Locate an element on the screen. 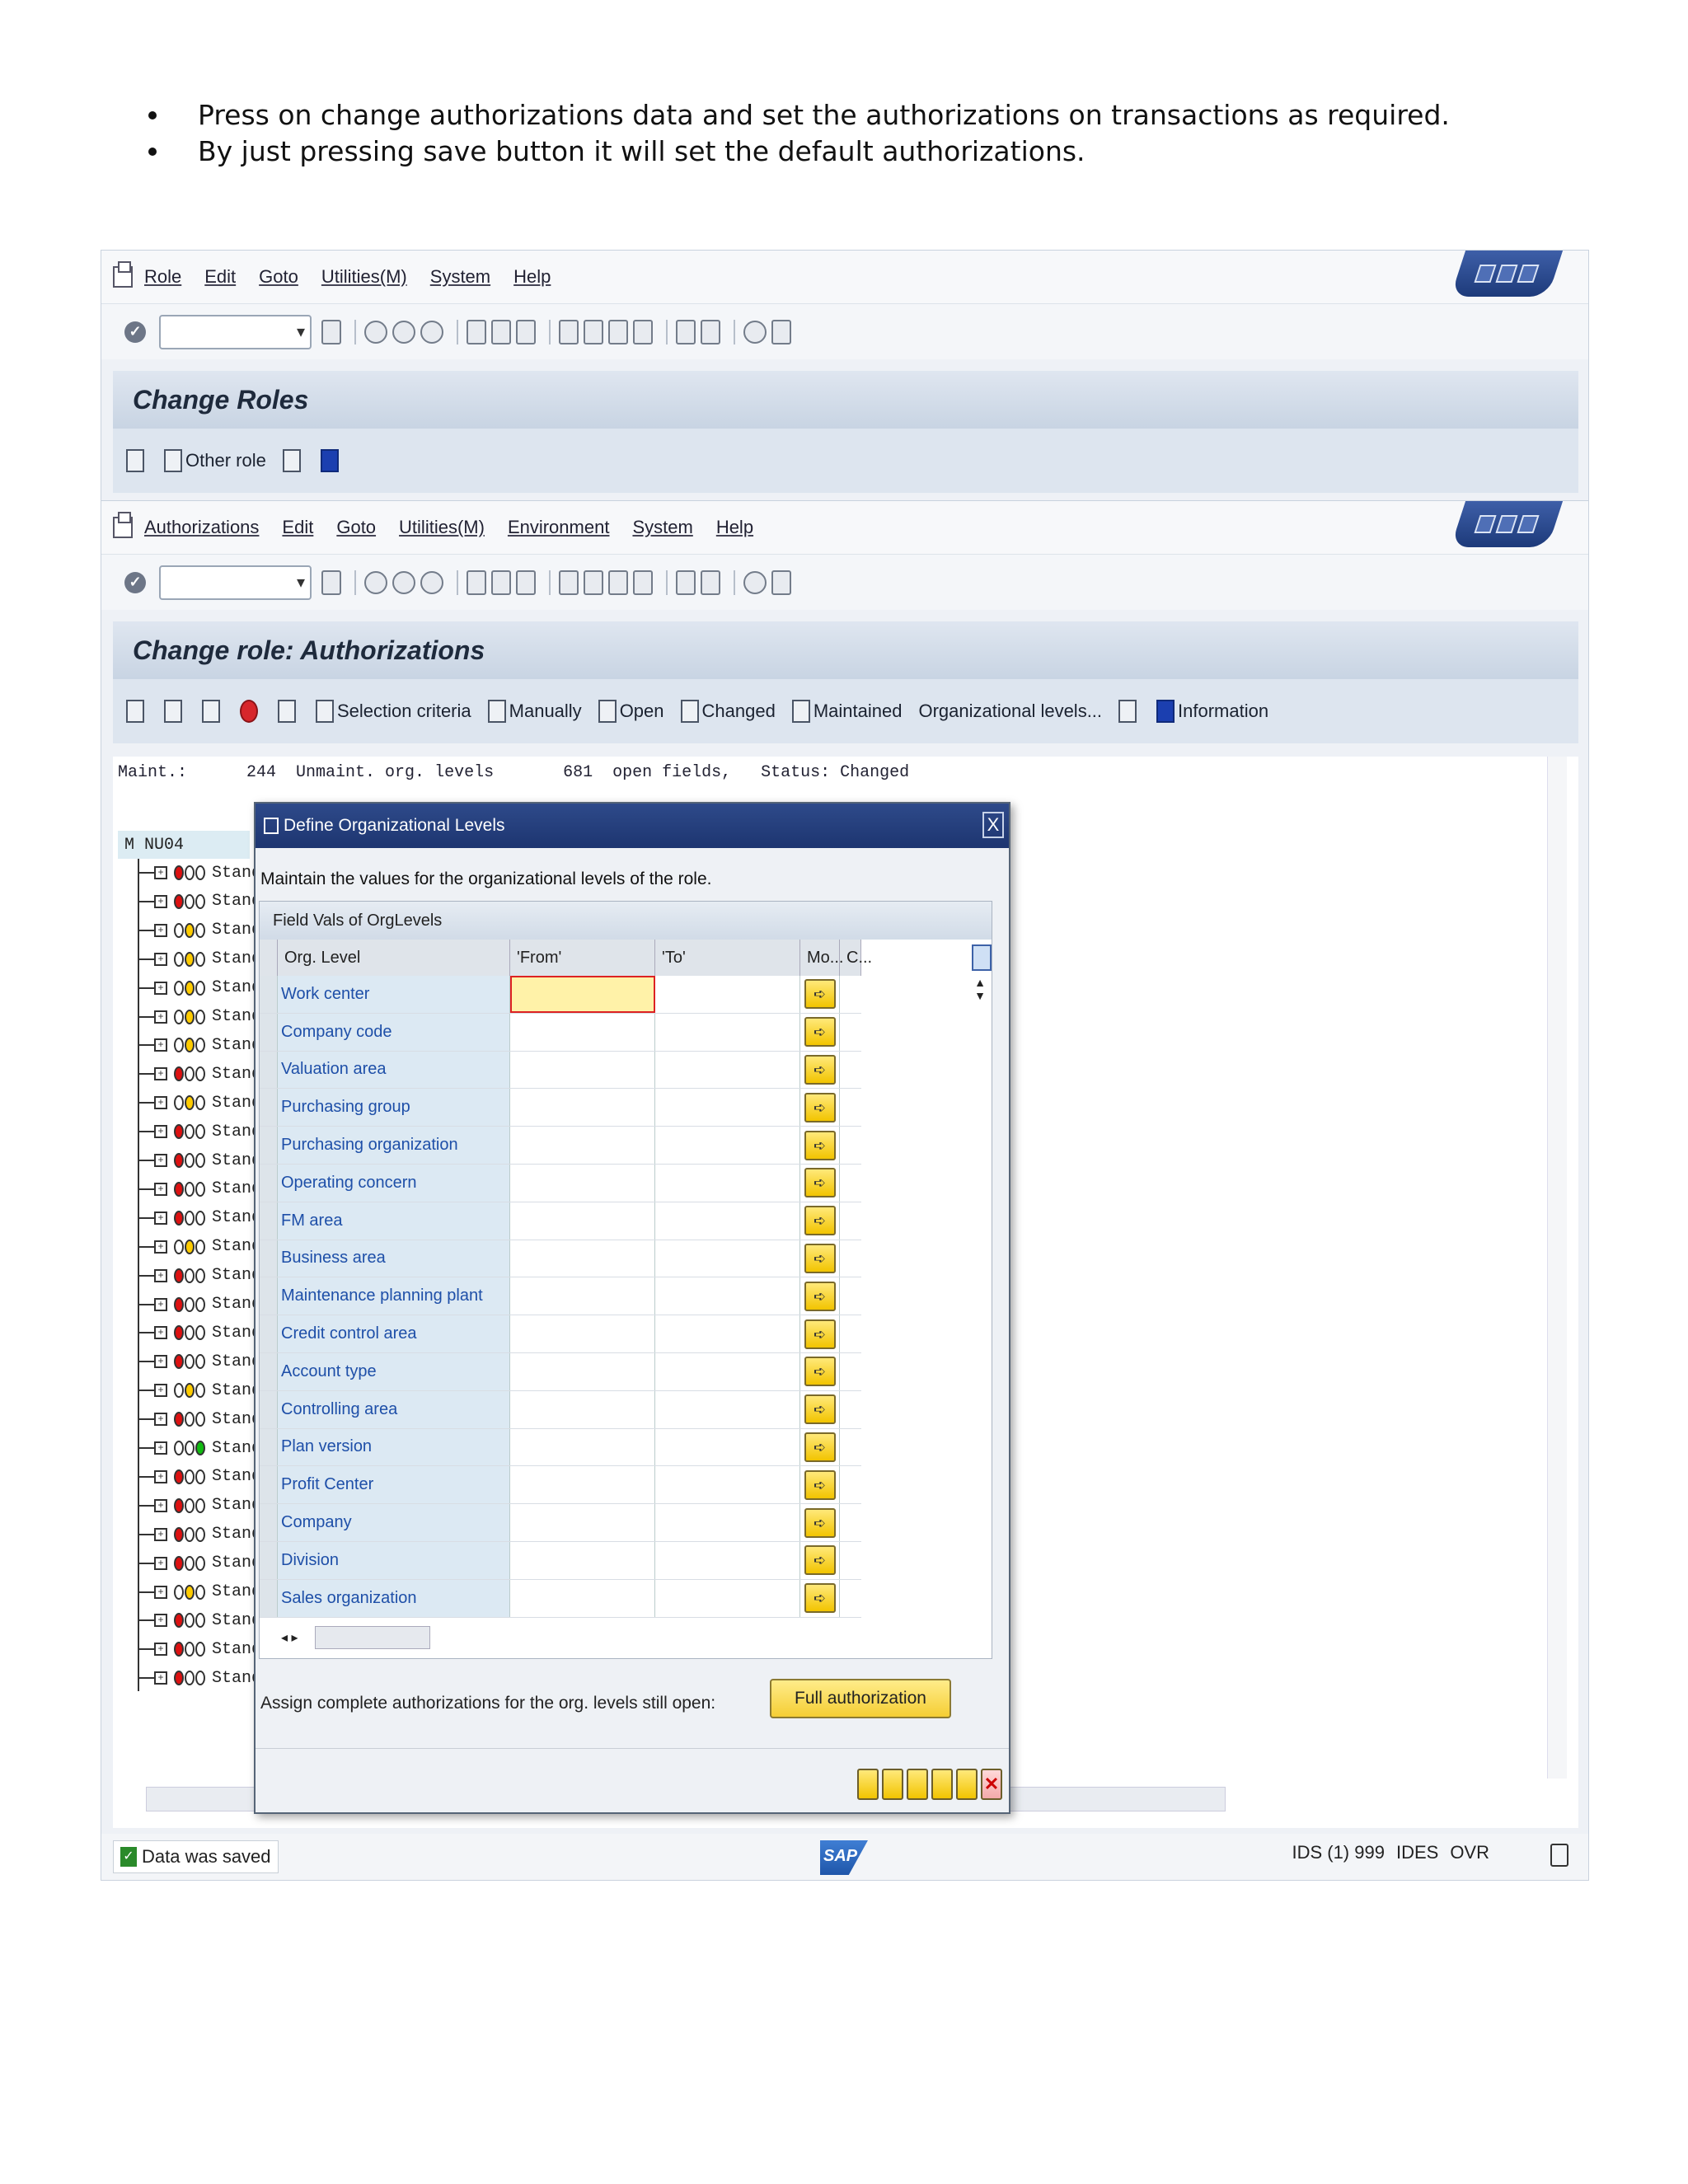 The image size is (1688, 2184). restore-icon is located at coordinates (1506, 274).